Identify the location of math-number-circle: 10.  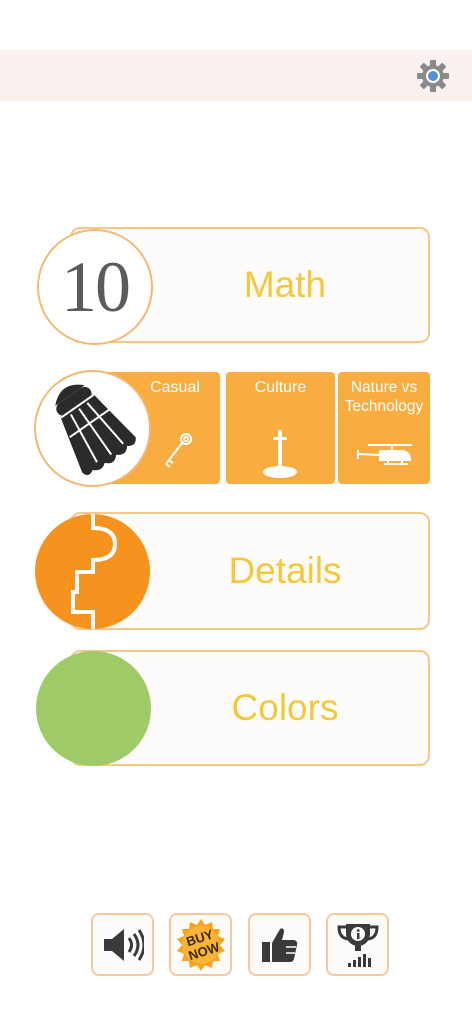
(95, 287).